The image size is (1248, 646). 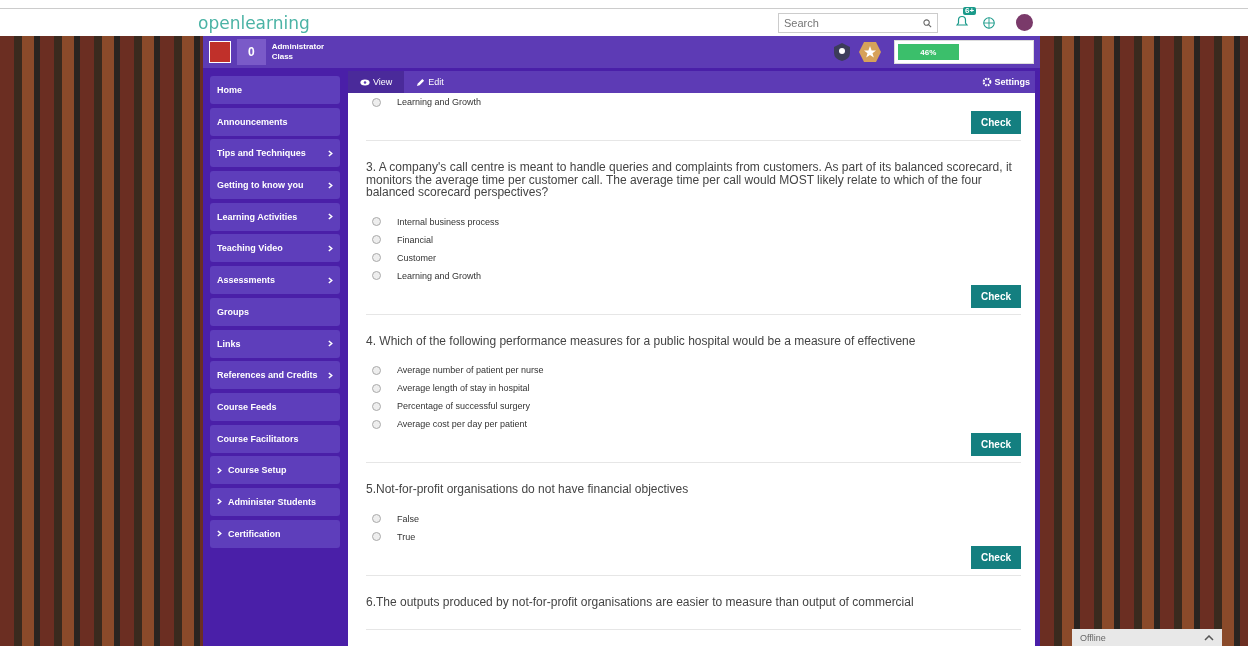 What do you see at coordinates (365, 82) in the screenshot?
I see `eye-icon` at bounding box center [365, 82].